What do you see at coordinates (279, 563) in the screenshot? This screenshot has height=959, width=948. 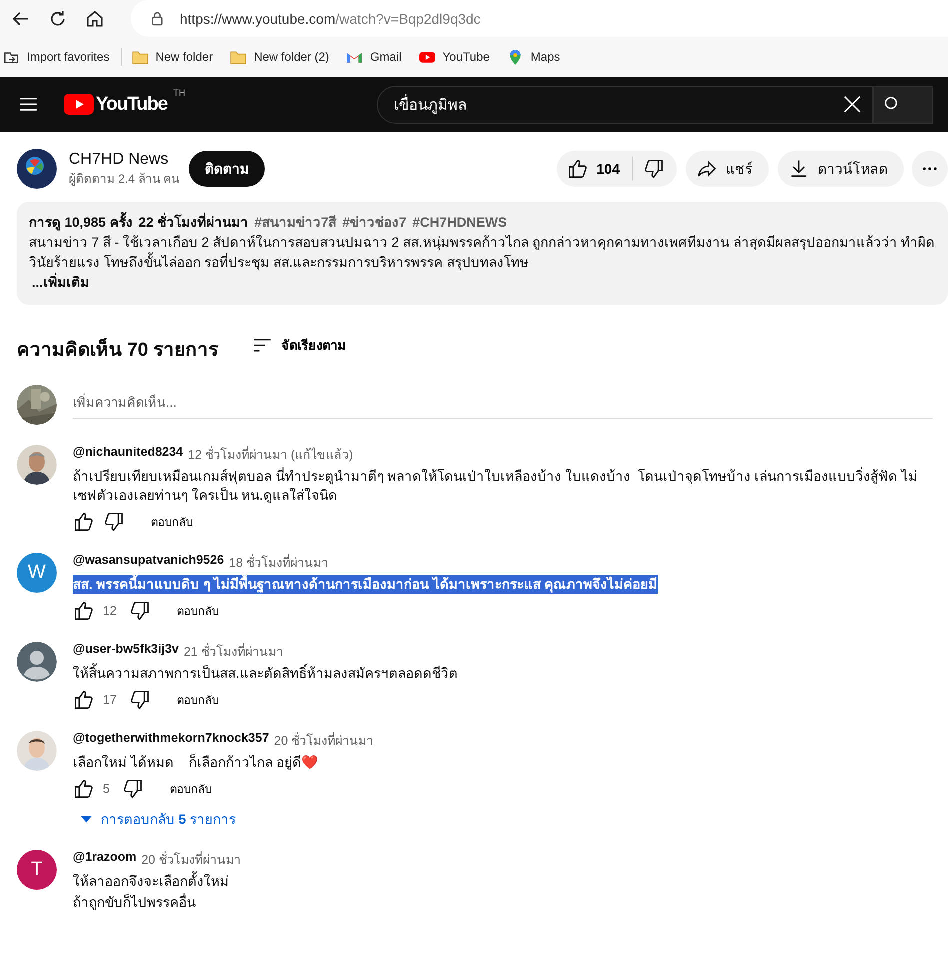 I see `comment-time: 18 ชั่วโมงที่ผ่านมา` at bounding box center [279, 563].